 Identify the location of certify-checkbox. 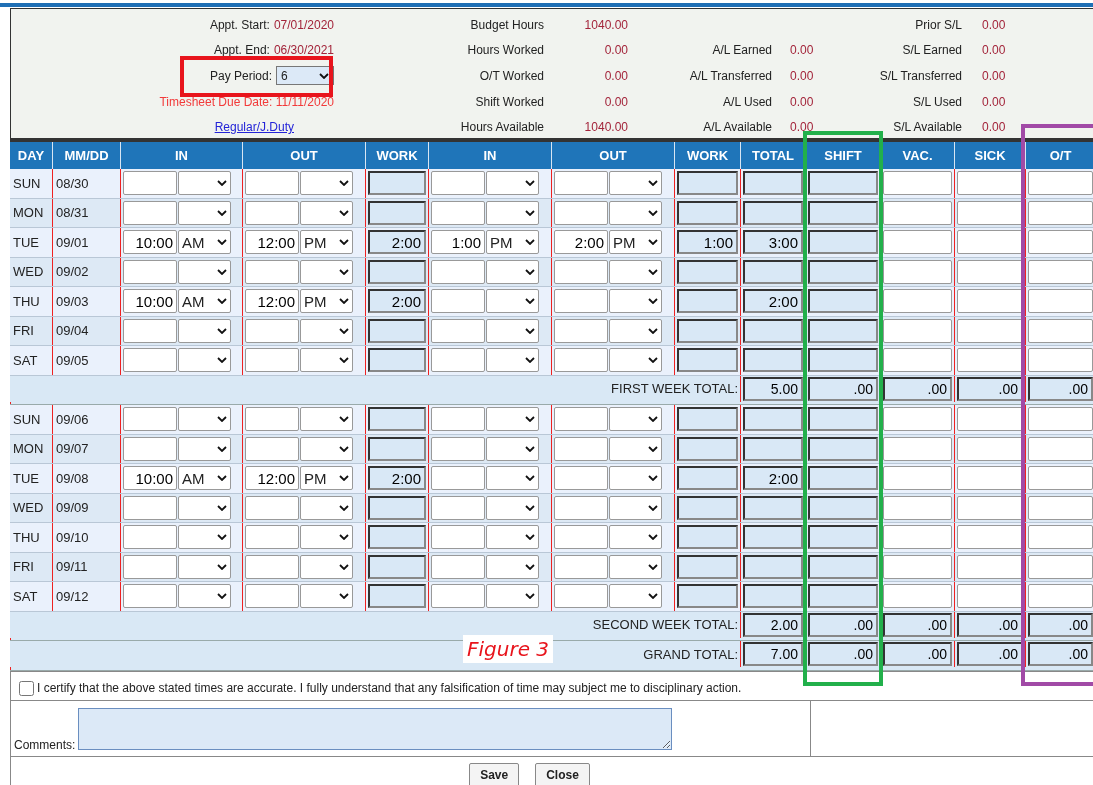
(26, 688).